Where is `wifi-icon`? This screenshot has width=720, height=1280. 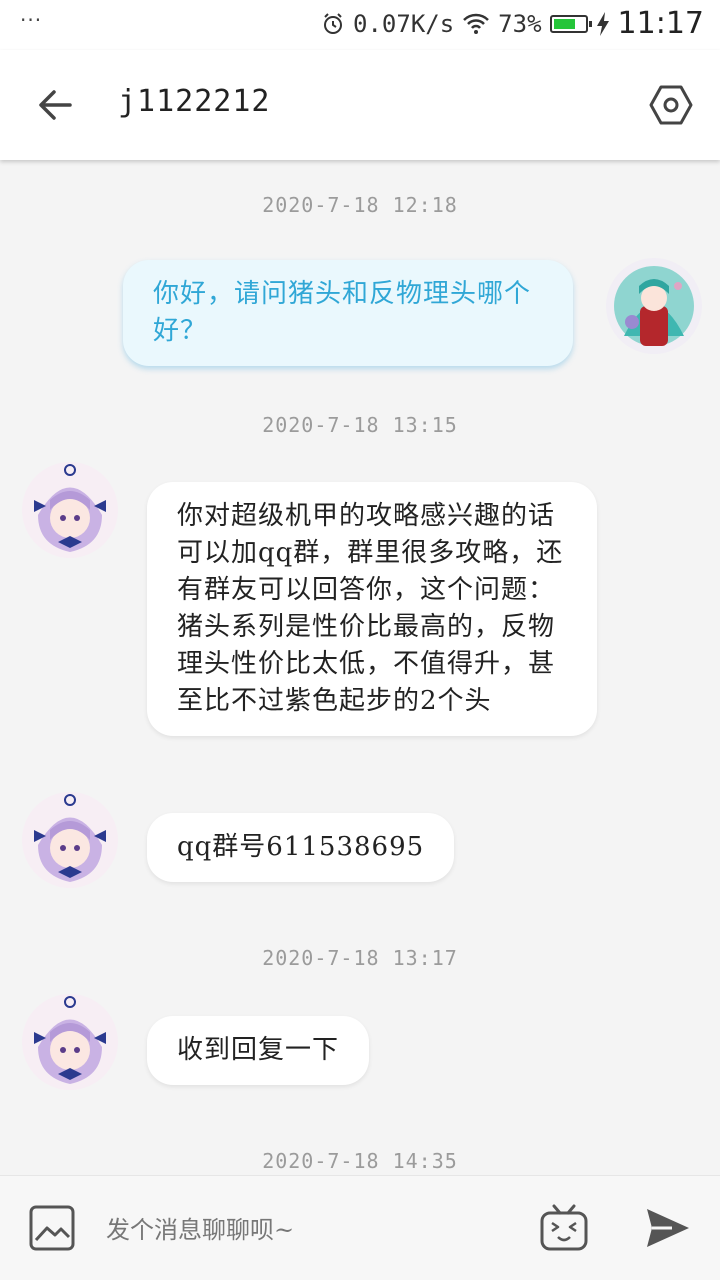 wifi-icon is located at coordinates (476, 23).